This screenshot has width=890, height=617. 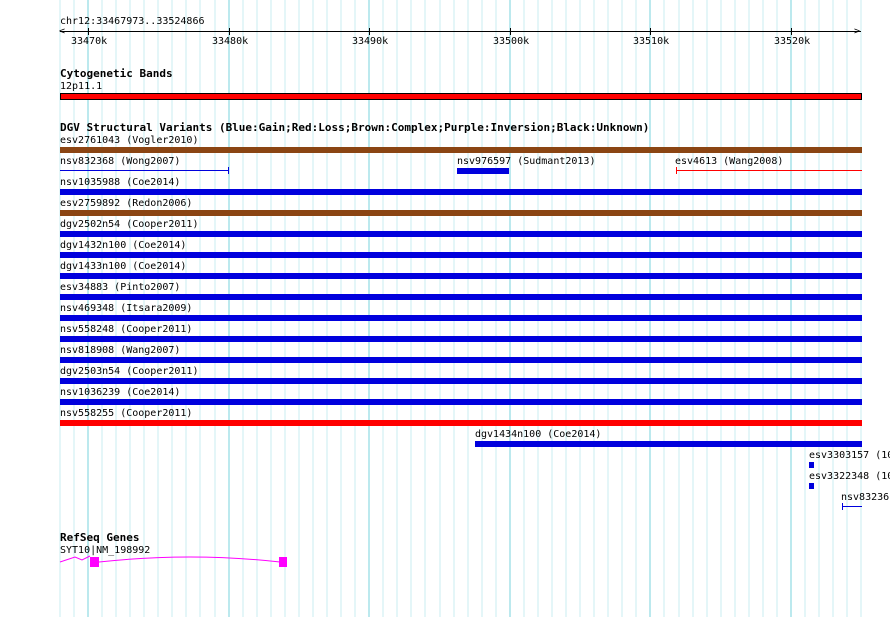 What do you see at coordinates (228, 170) in the screenshot?
I see `variant-bar-end` at bounding box center [228, 170].